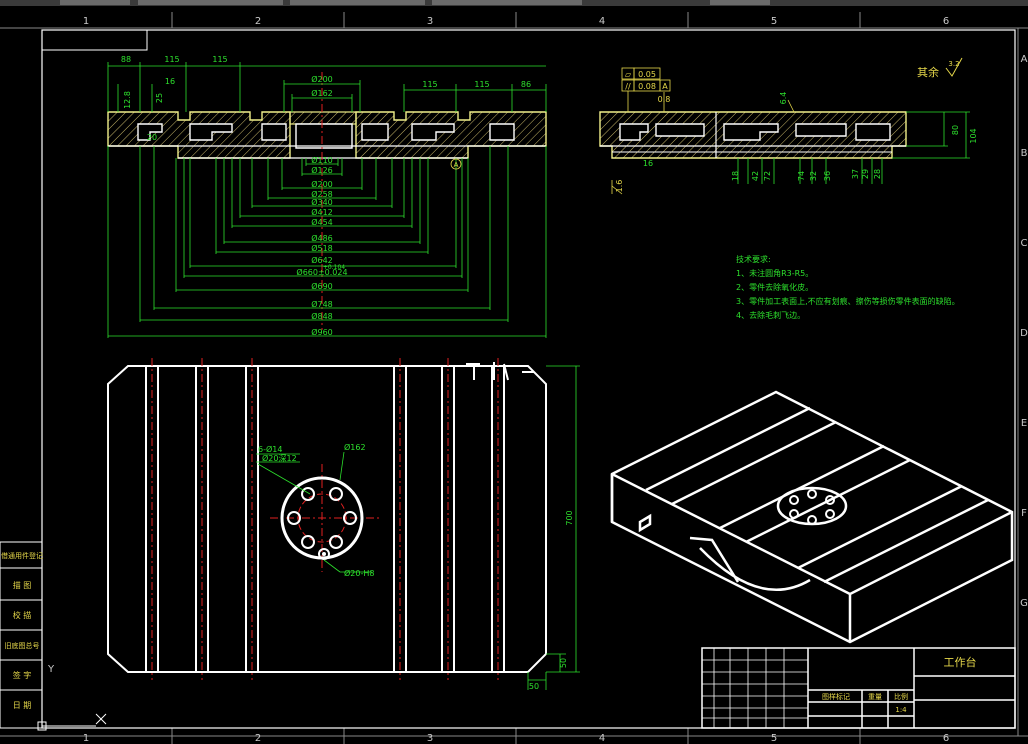 This screenshot has width=1028, height=744. I want to click on plan-hole-label-2: Ø20深12, so click(279, 458).